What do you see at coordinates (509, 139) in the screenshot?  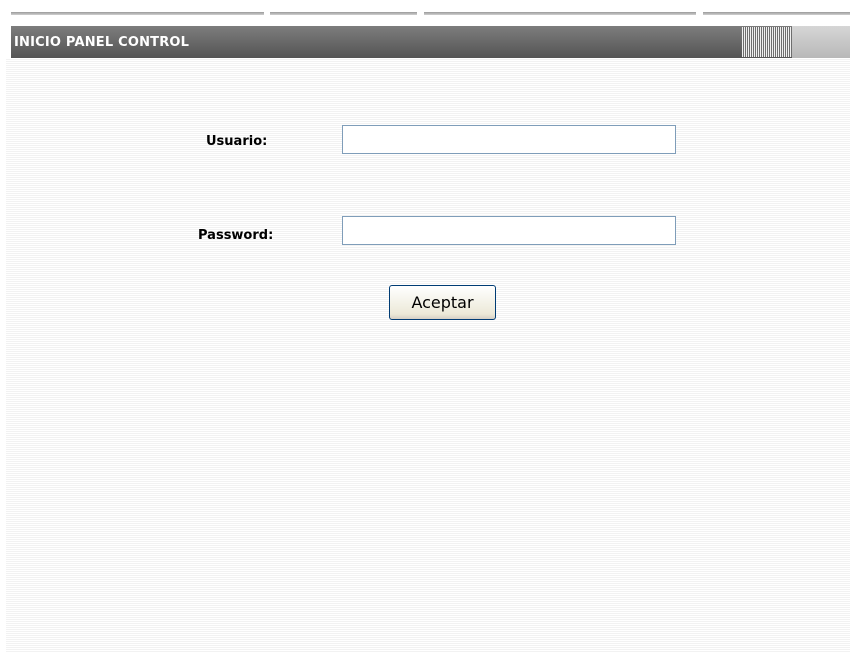 I see `username-field` at bounding box center [509, 139].